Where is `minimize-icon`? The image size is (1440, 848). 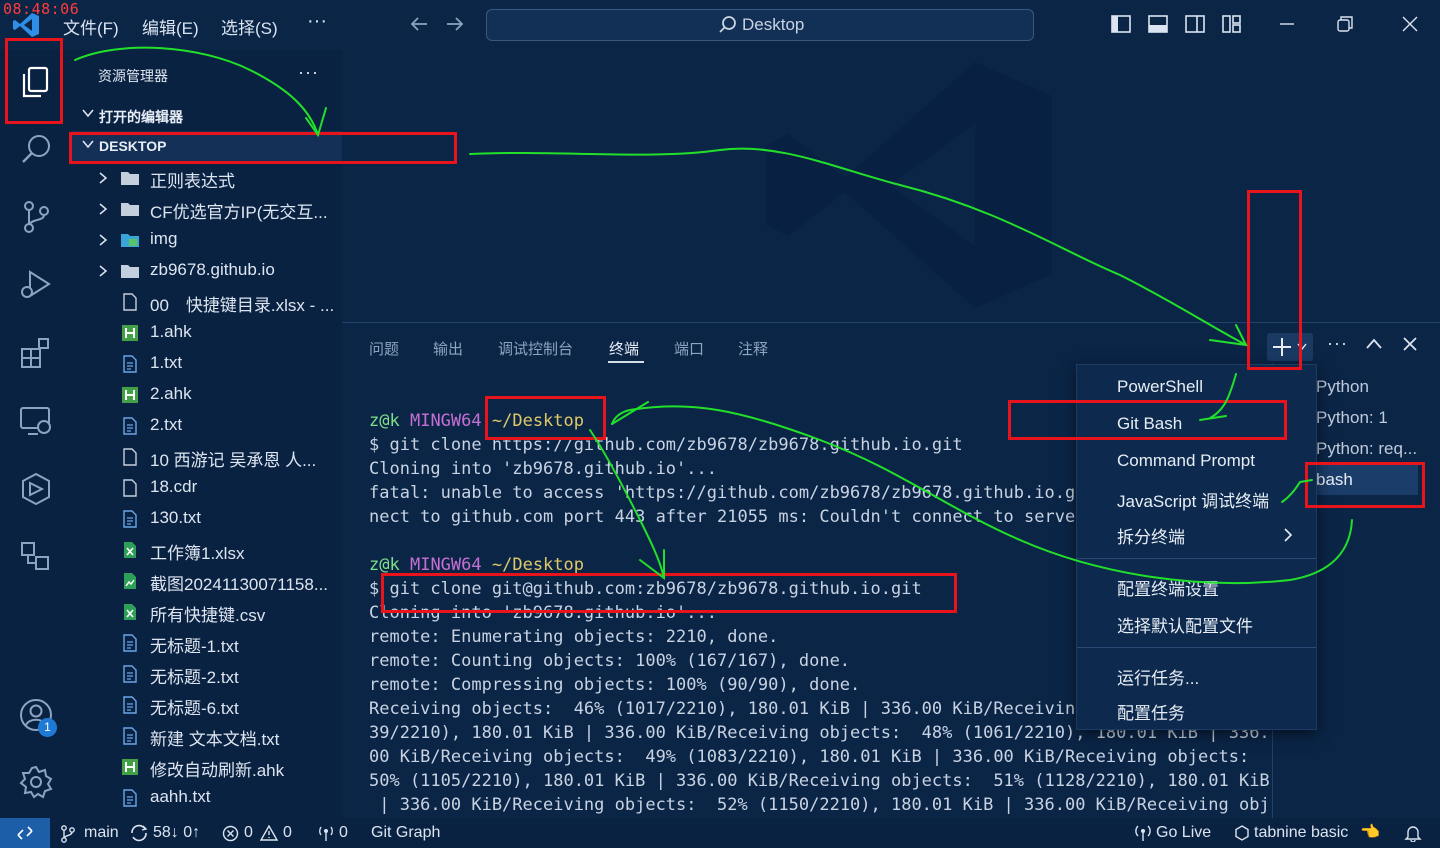
minimize-icon is located at coordinates (1287, 24).